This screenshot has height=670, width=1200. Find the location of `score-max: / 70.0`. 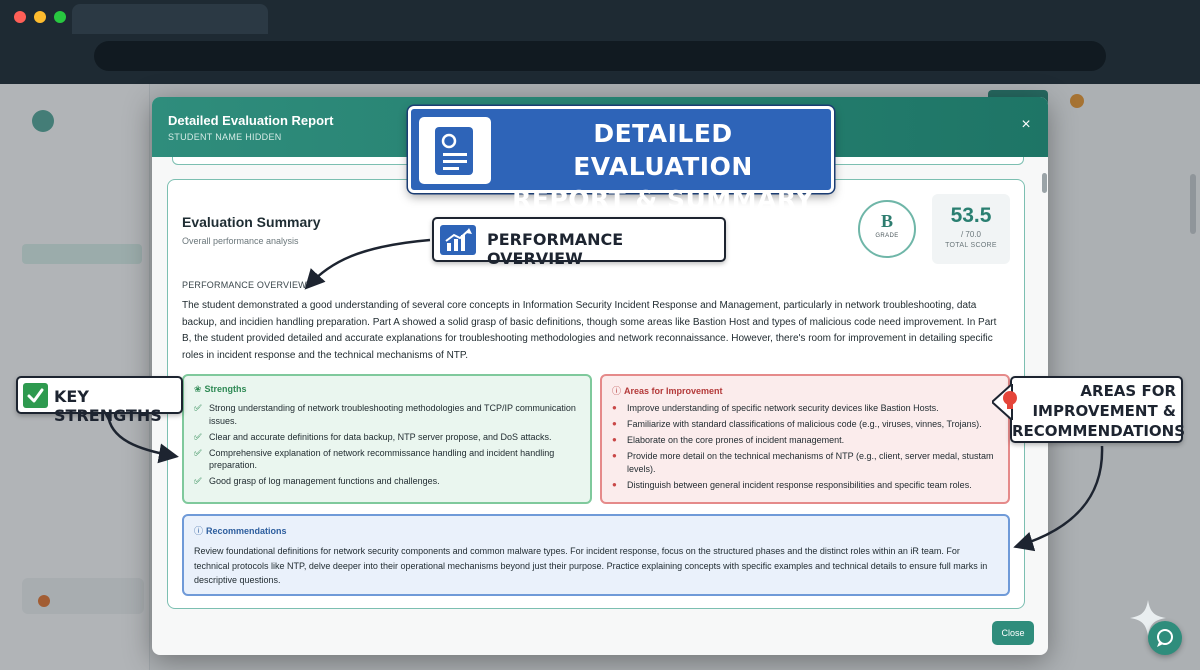

score-max: / 70.0 is located at coordinates (970, 234).